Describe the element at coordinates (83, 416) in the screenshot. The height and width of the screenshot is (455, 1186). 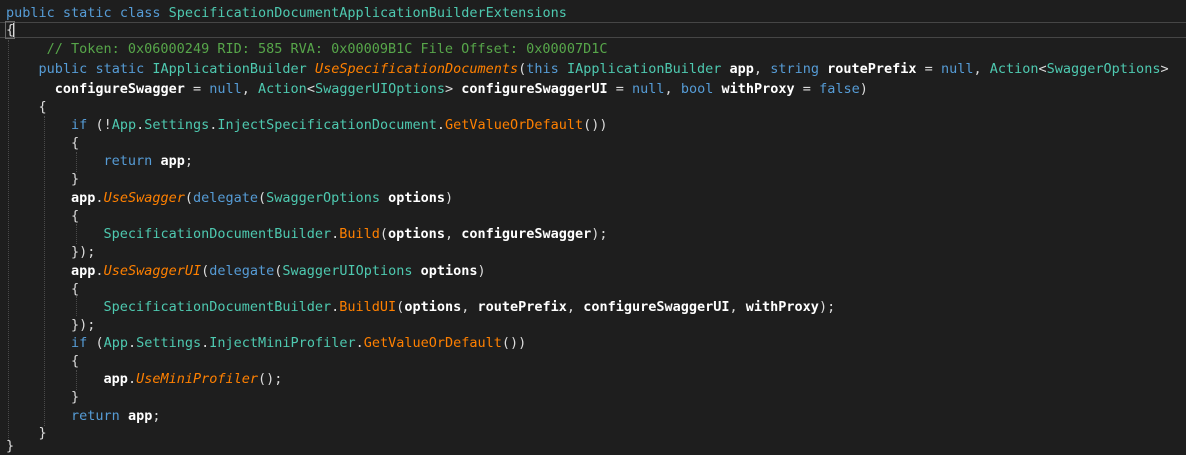
I see `code-line-23: return app;` at that location.